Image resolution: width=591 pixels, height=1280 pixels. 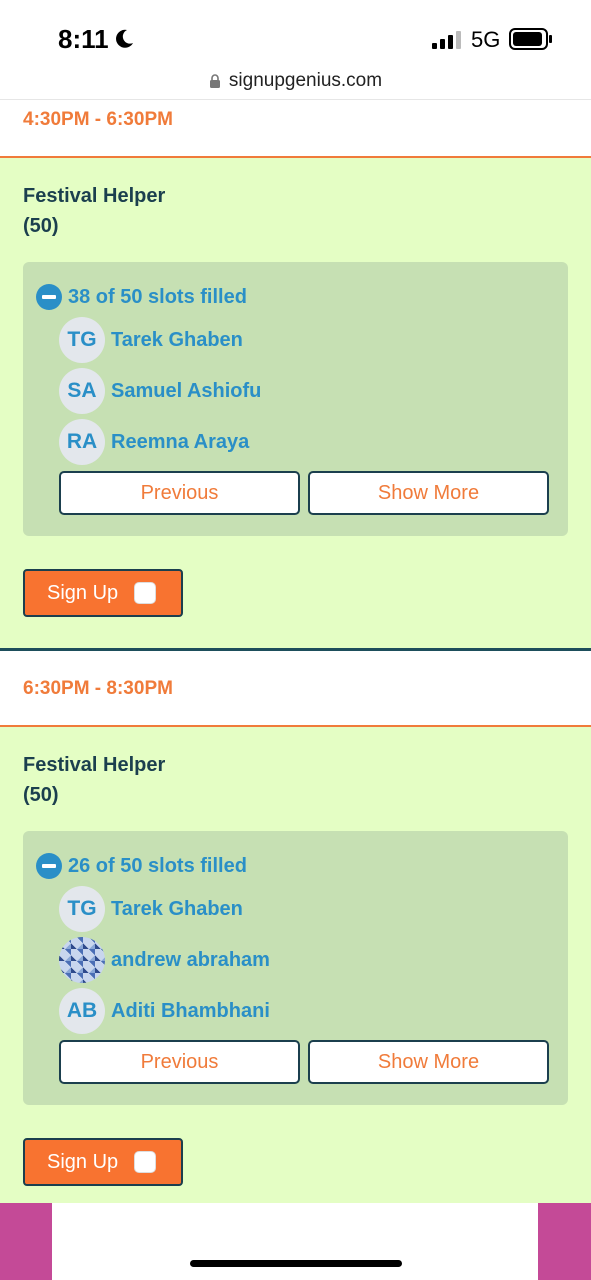 I want to click on filled-count: 38 of 50 slots filled, so click(x=157, y=296).